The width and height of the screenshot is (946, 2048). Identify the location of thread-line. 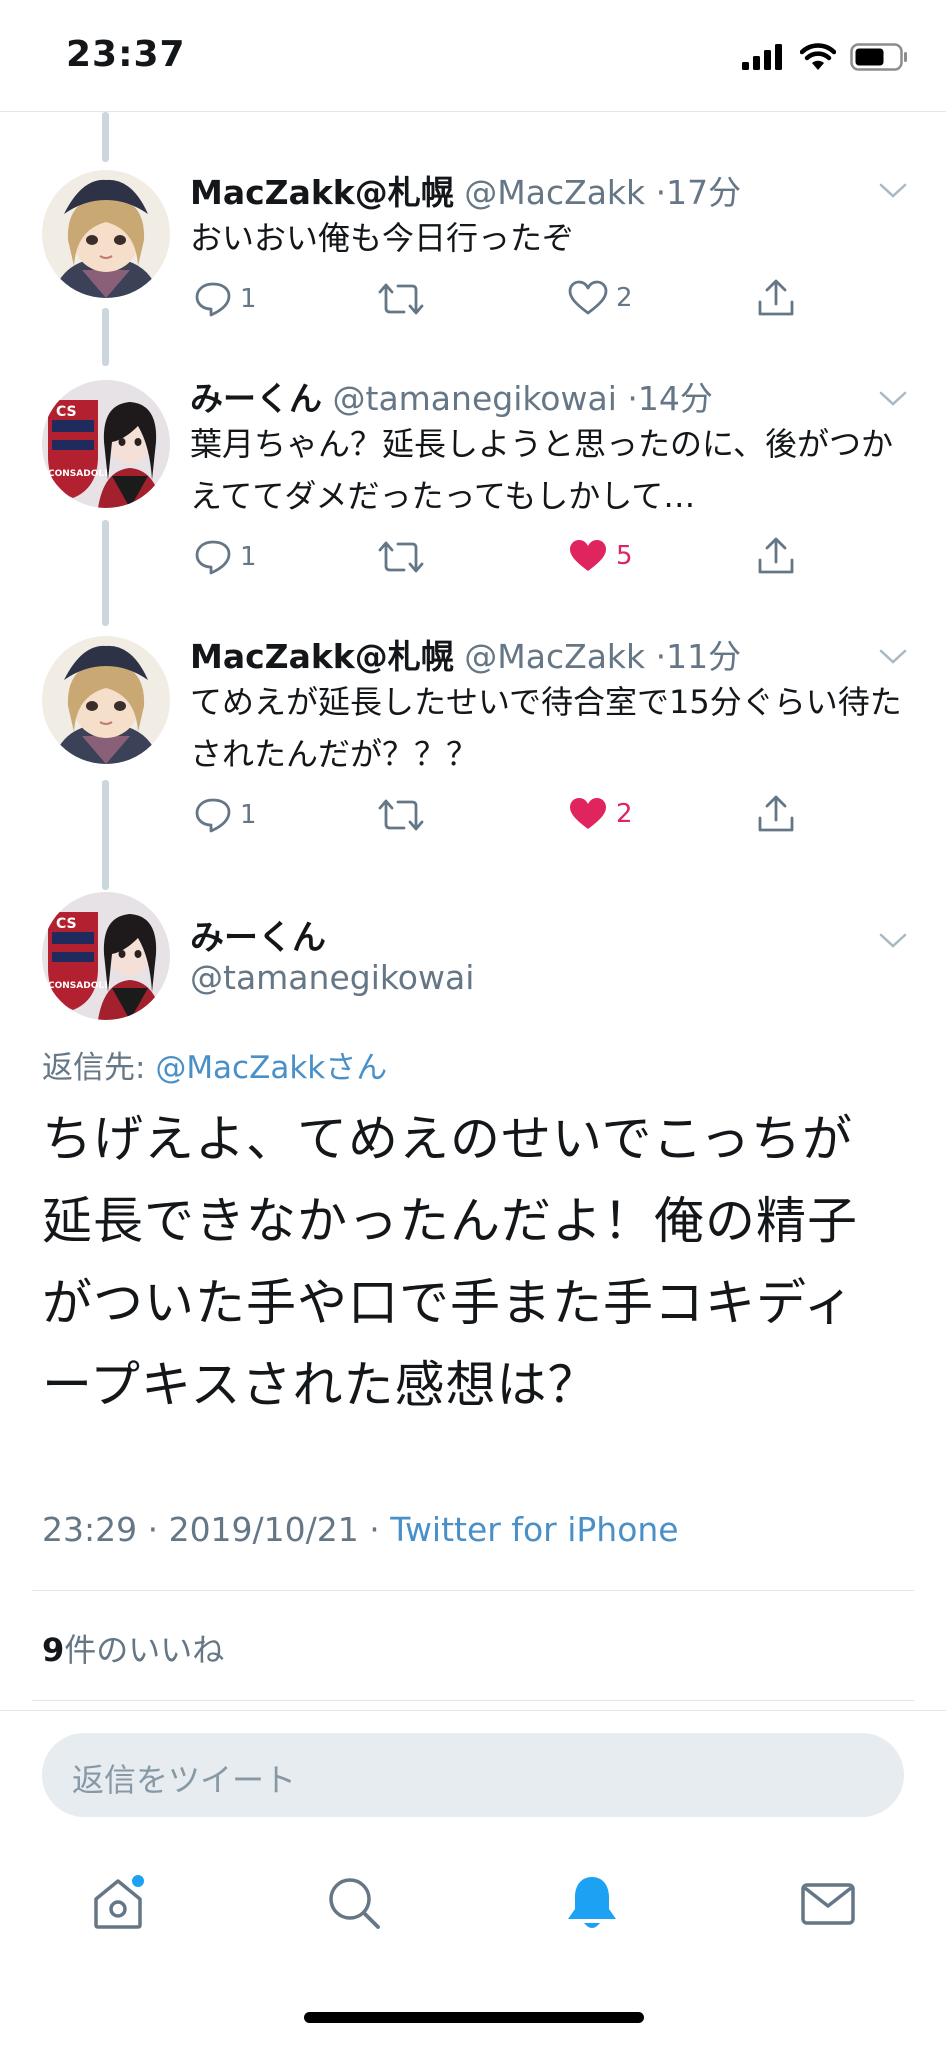
(105, 137).